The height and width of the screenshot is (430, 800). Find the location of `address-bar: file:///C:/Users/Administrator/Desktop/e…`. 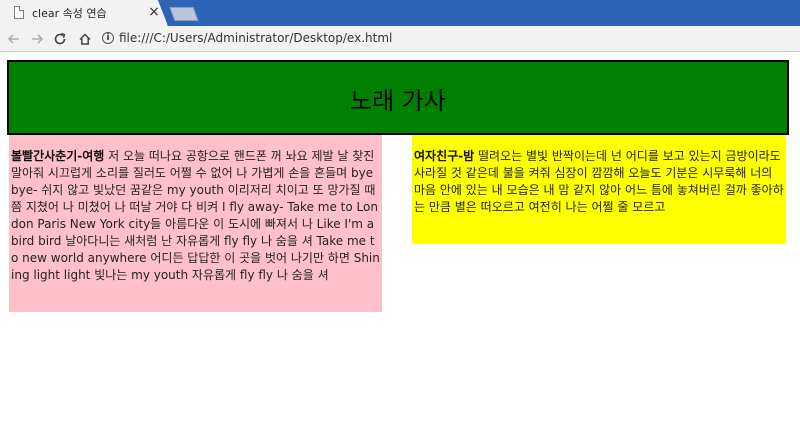

address-bar: file:///C:/Users/Administrator/Desktop/e… is located at coordinates (255, 38).